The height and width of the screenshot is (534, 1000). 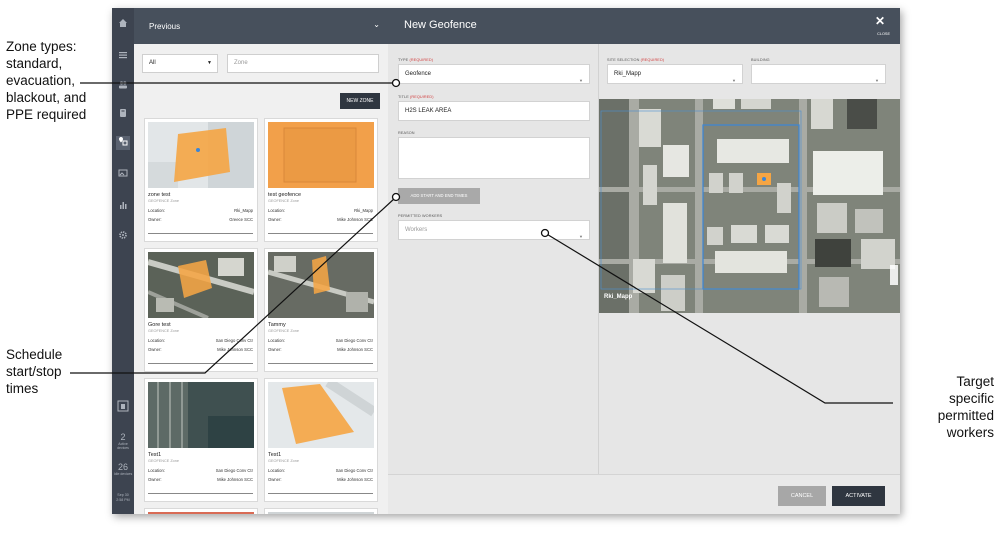 What do you see at coordinates (123, 237) in the screenshot?
I see `gear-icon` at bounding box center [123, 237].